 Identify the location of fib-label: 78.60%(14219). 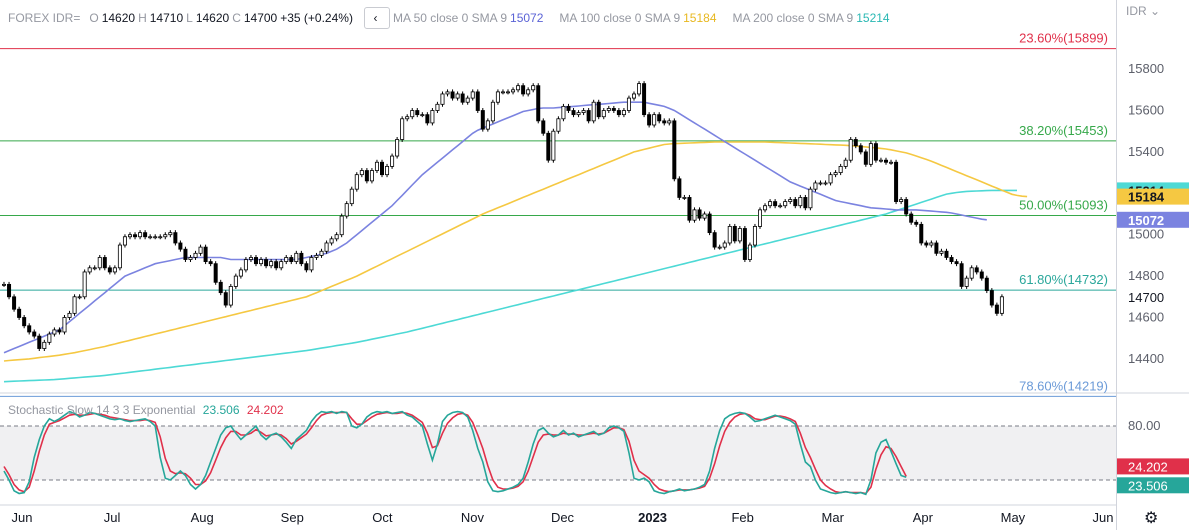
(1063, 385).